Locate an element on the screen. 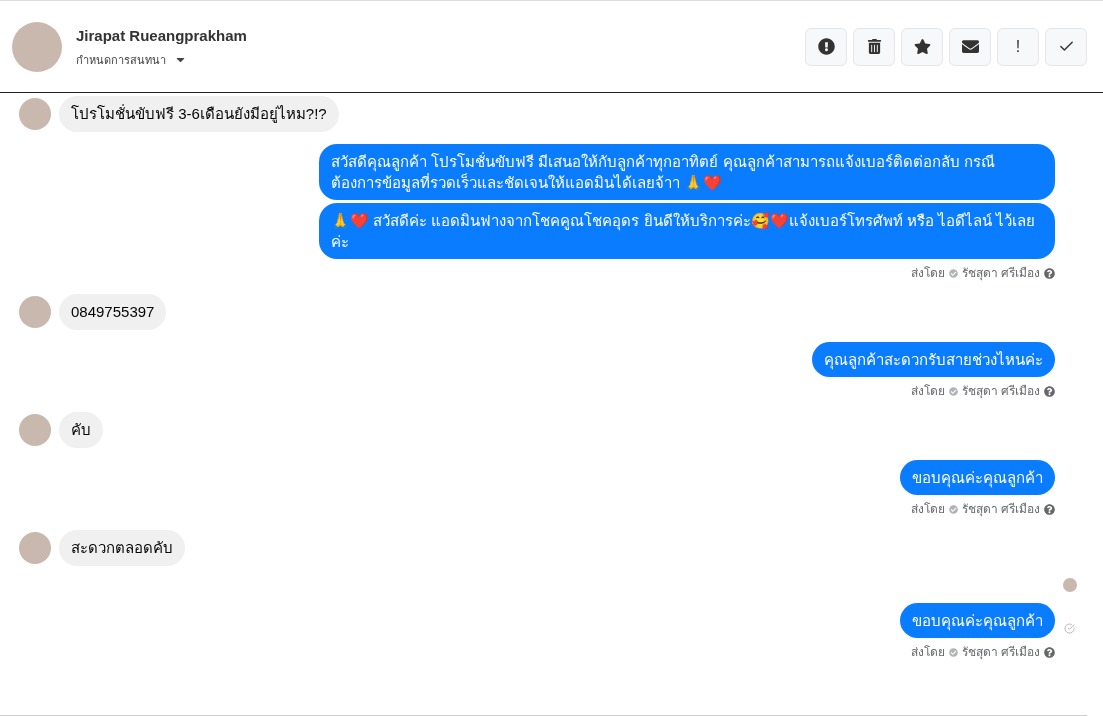  alert-icon is located at coordinates (826, 46).